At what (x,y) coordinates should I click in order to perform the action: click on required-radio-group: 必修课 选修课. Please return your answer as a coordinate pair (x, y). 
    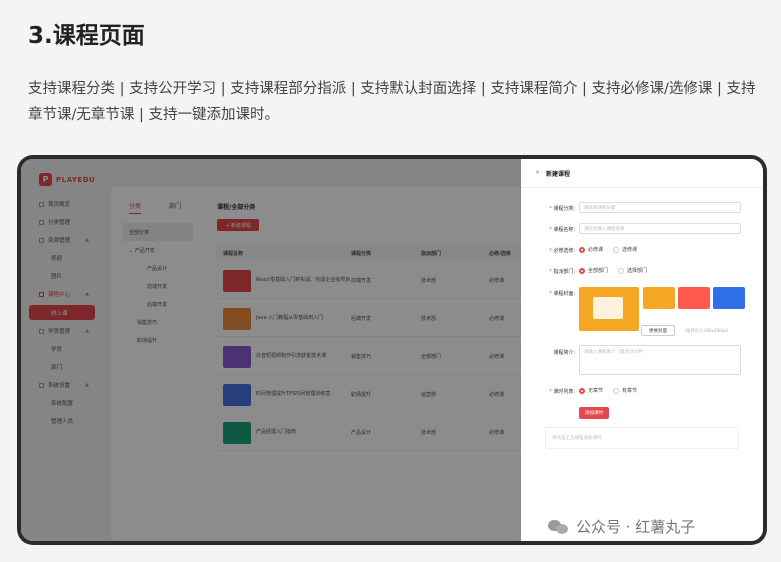
    Looking at the image, I should click on (608, 249).